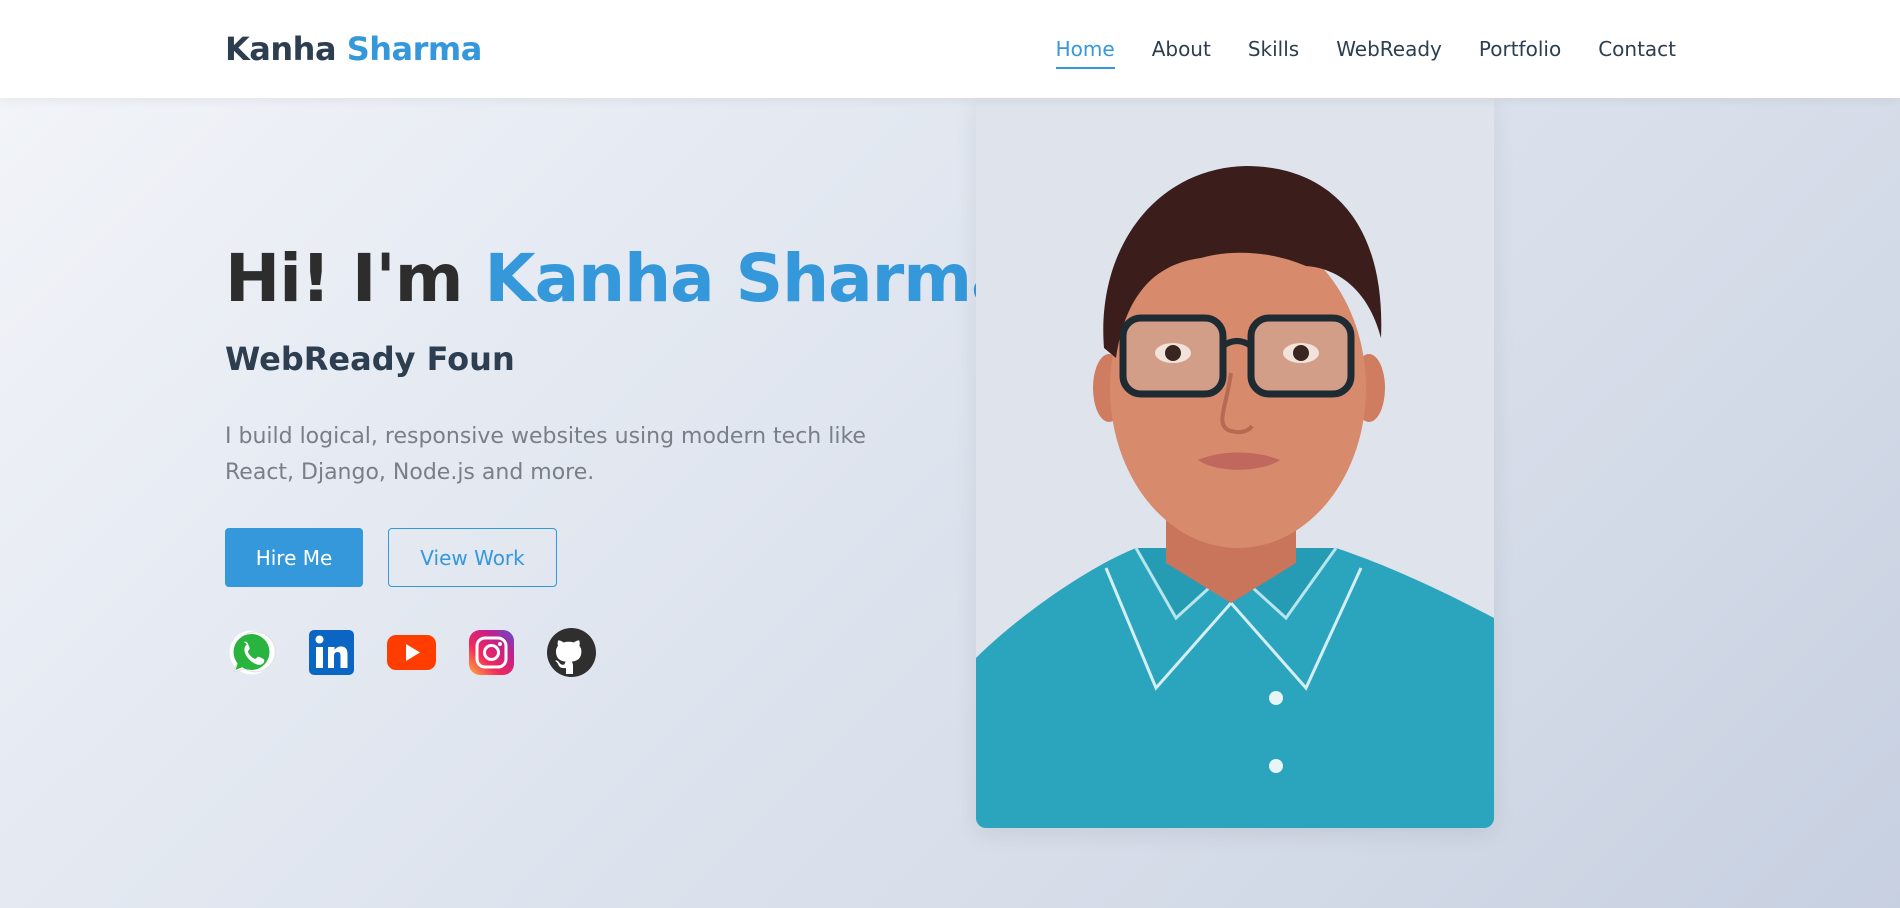  Describe the element at coordinates (1181, 49) in the screenshot. I see `nav-link-about: About` at that location.